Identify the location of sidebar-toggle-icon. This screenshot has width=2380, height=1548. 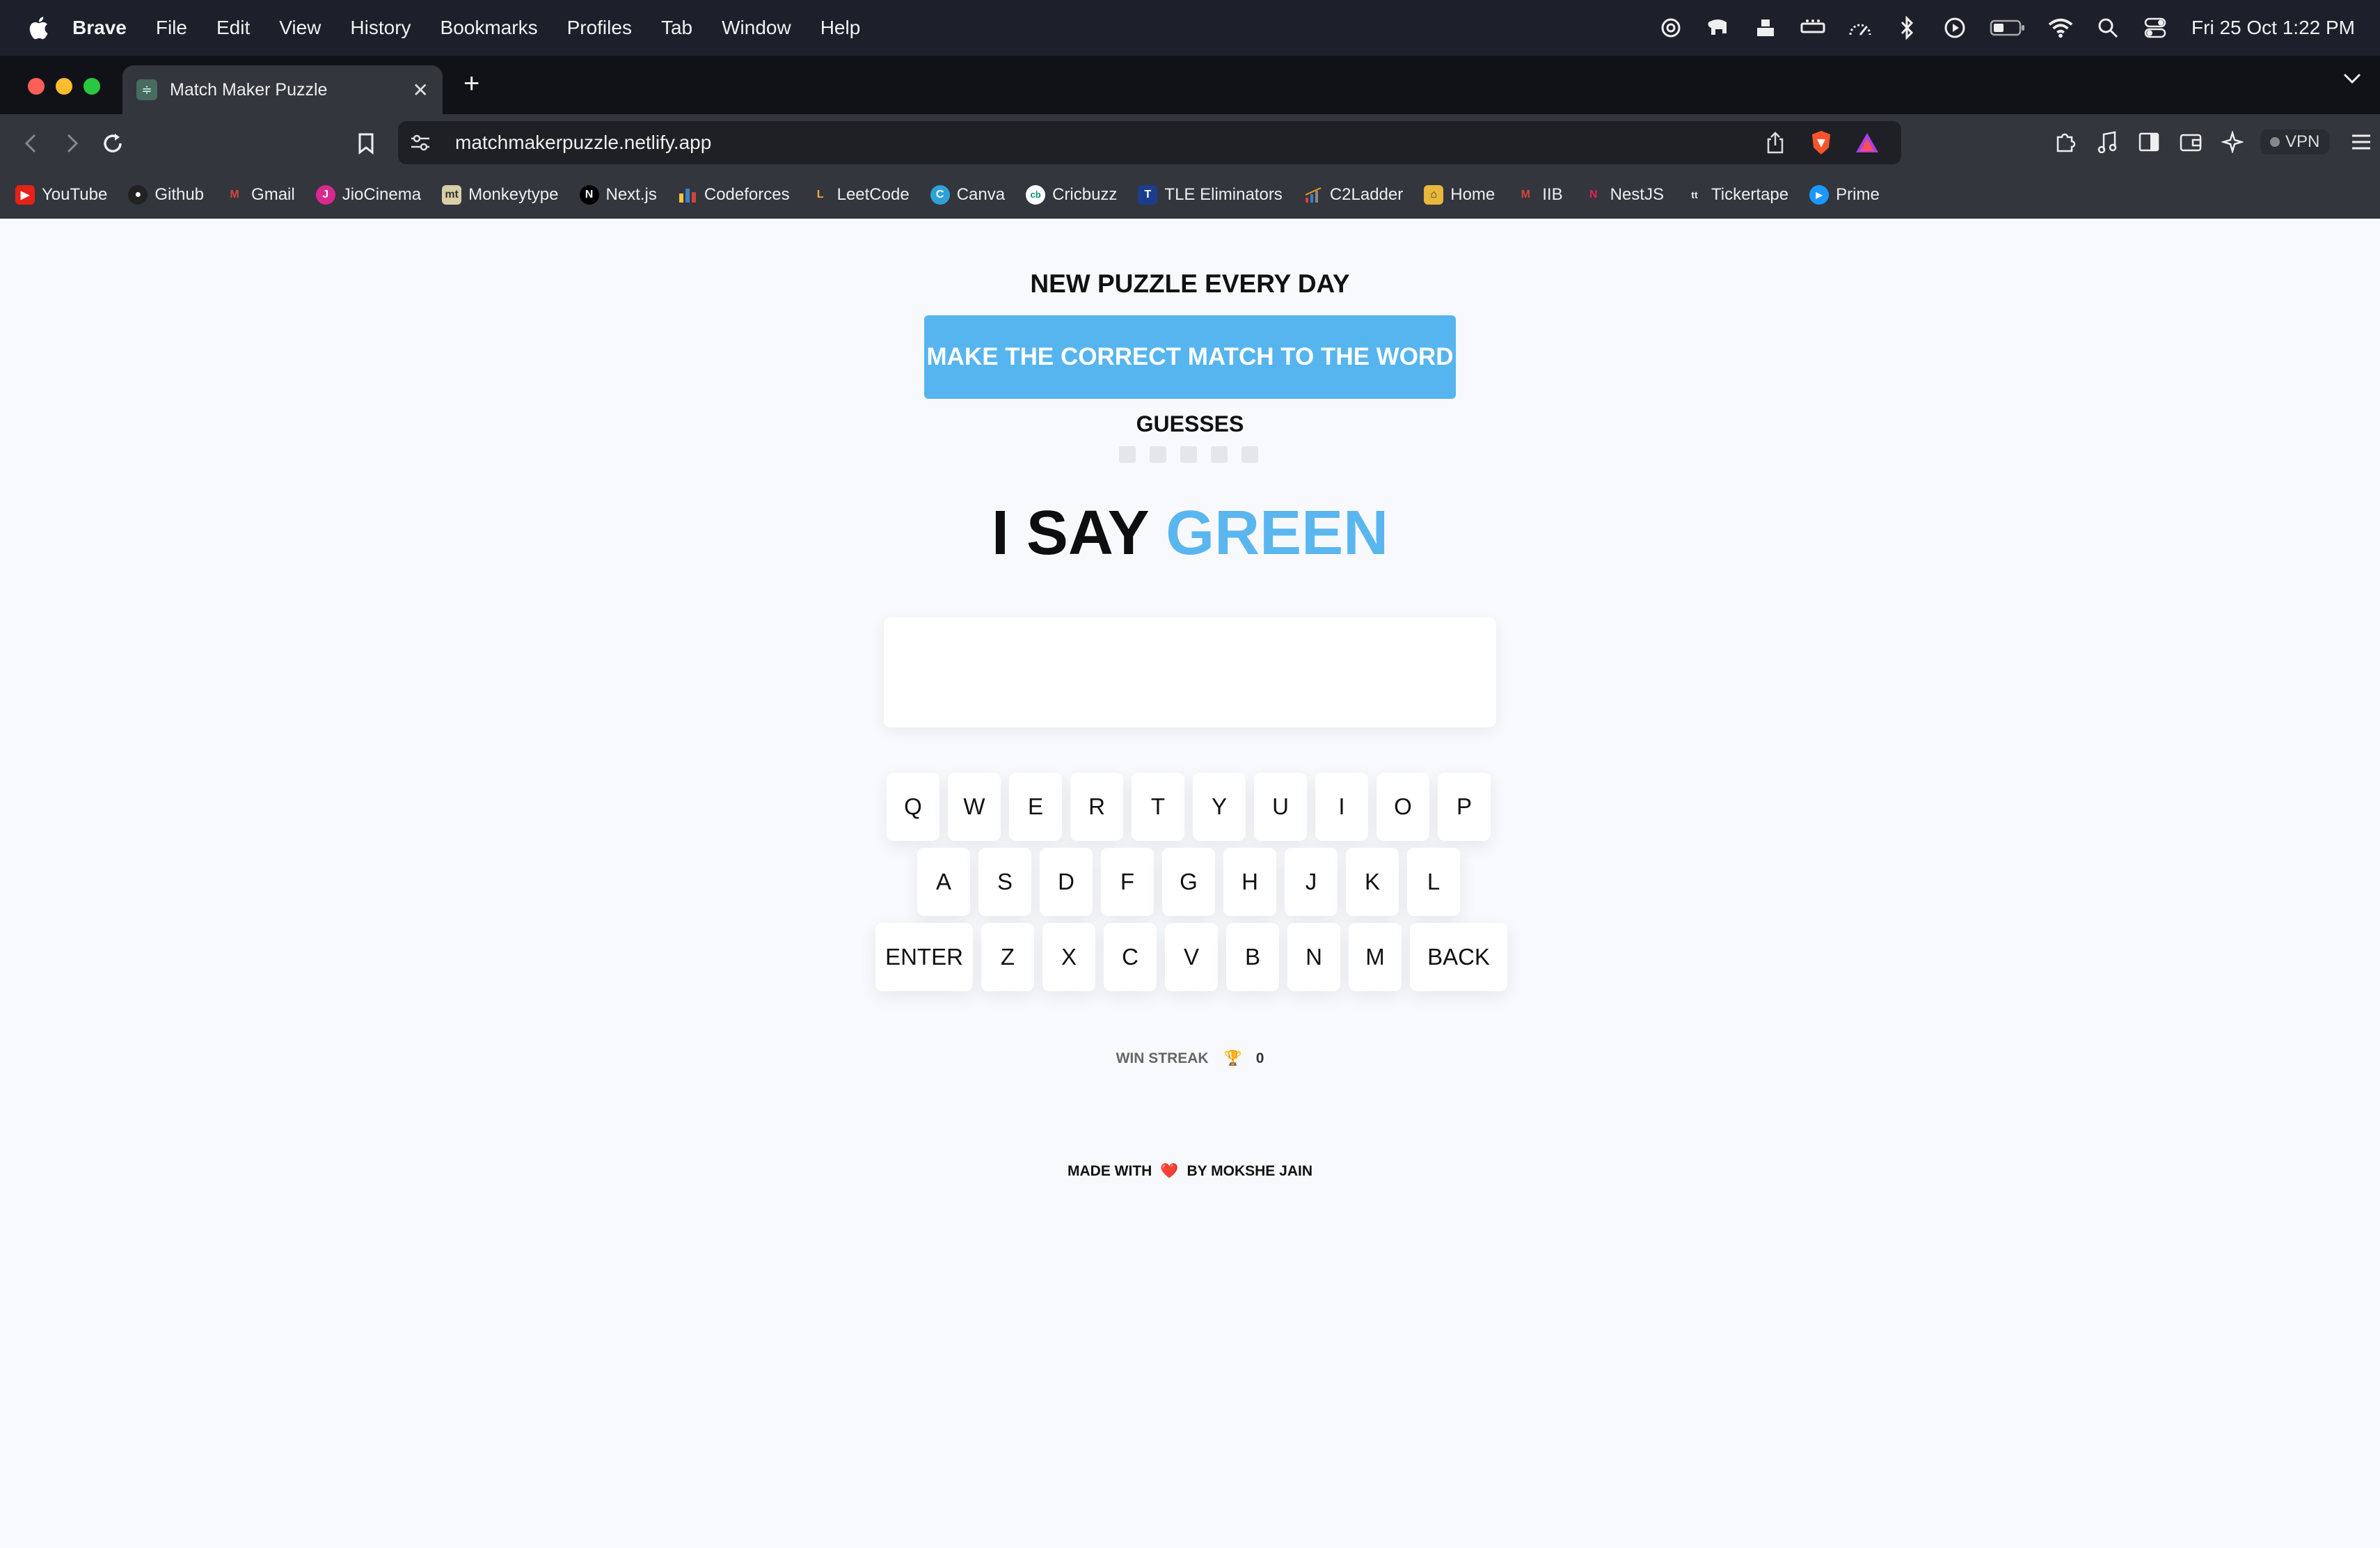
(2149, 142).